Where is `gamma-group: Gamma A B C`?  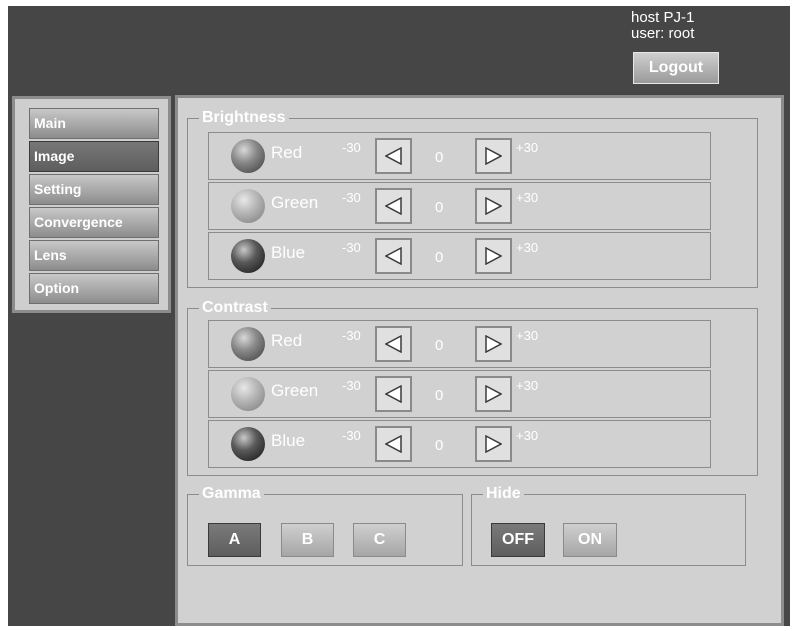 gamma-group: Gamma A B C is located at coordinates (325, 525).